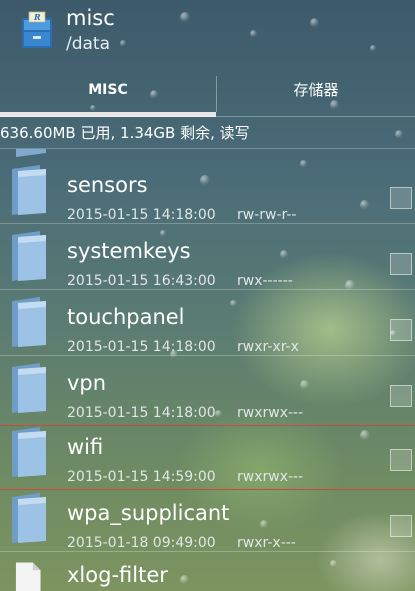 The image size is (415, 591). I want to click on file-permissions: rwxrwx---, so click(270, 477).